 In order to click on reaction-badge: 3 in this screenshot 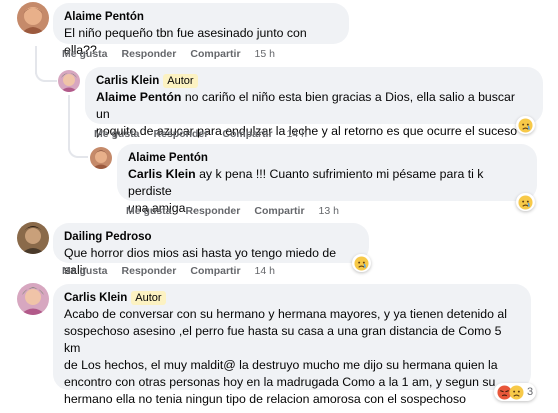, I will do `click(515, 392)`.